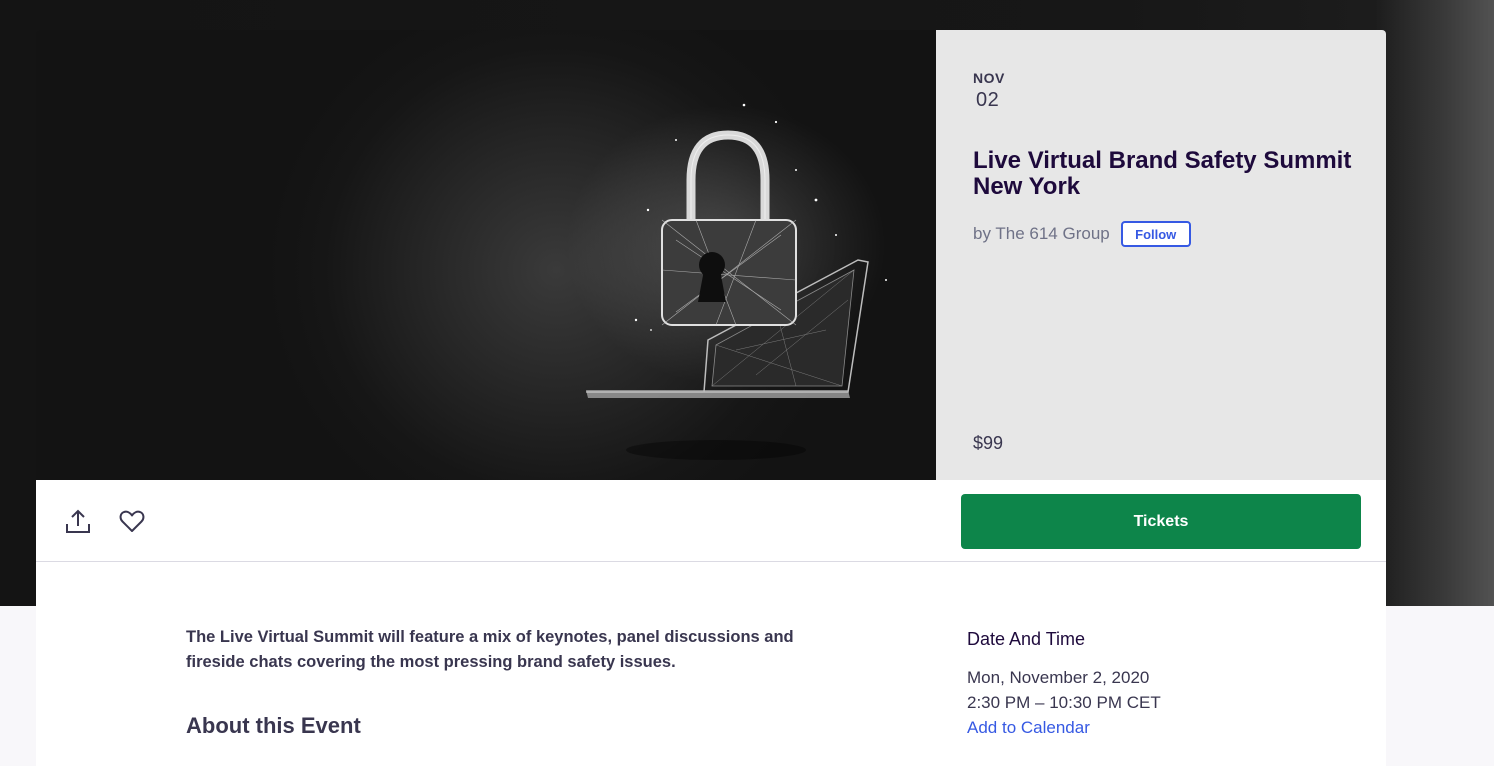 This screenshot has height=766, width=1494. I want to click on tickets-button: Tickets, so click(1161, 521).